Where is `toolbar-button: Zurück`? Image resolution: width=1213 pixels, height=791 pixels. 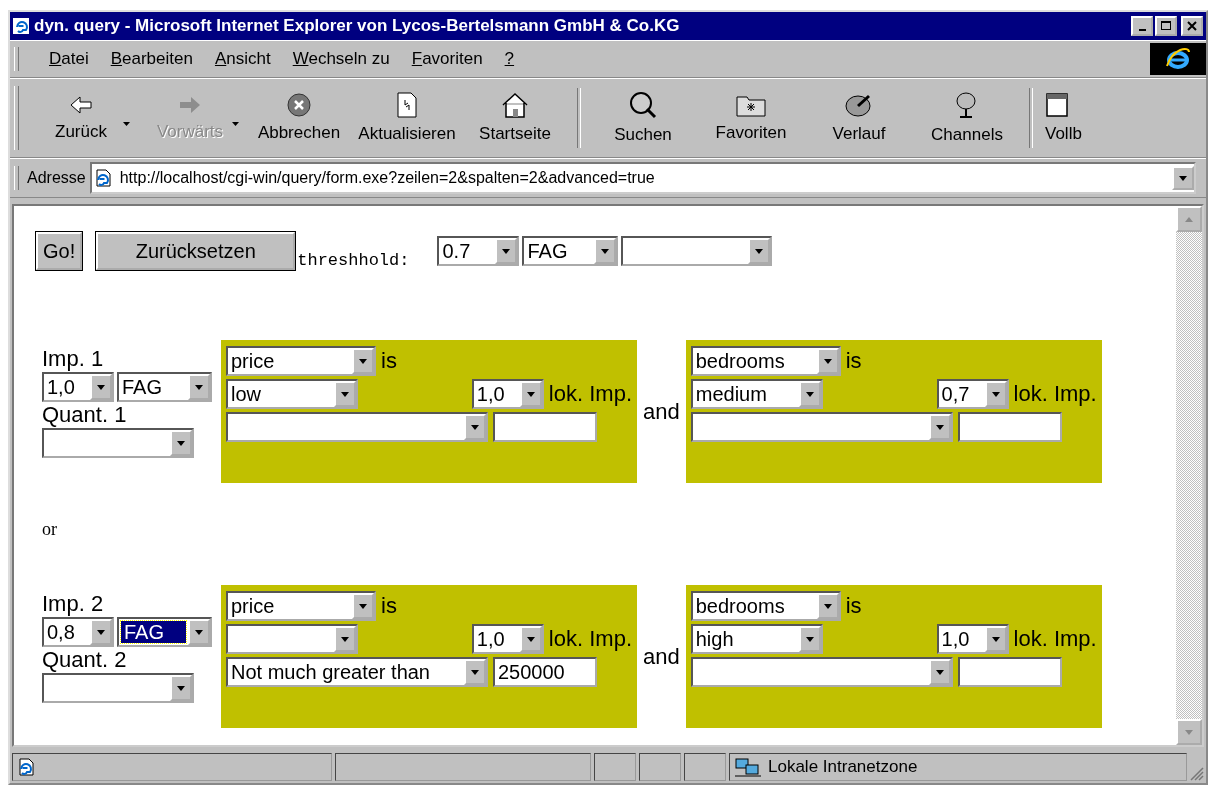
toolbar-button: Zurück is located at coordinates (81, 118).